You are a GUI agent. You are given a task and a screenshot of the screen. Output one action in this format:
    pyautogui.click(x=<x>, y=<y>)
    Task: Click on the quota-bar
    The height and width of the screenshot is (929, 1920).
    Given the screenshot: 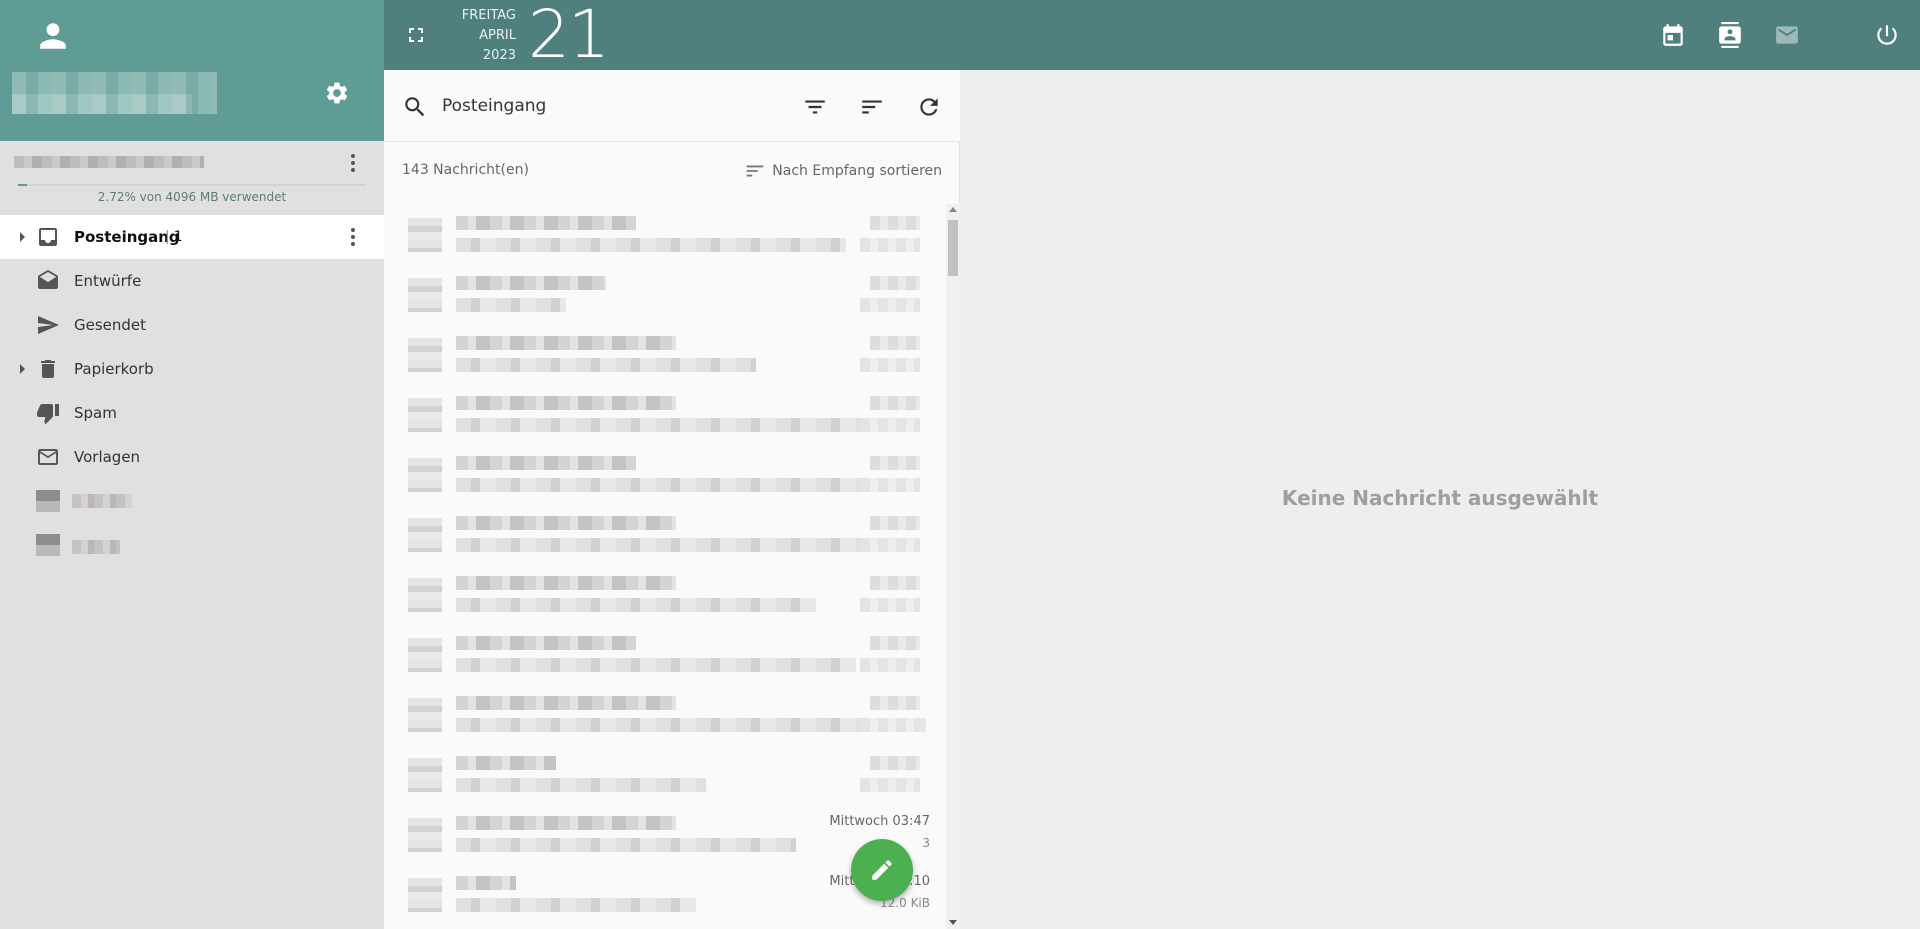 What is the action you would take?
    pyautogui.click(x=192, y=185)
    